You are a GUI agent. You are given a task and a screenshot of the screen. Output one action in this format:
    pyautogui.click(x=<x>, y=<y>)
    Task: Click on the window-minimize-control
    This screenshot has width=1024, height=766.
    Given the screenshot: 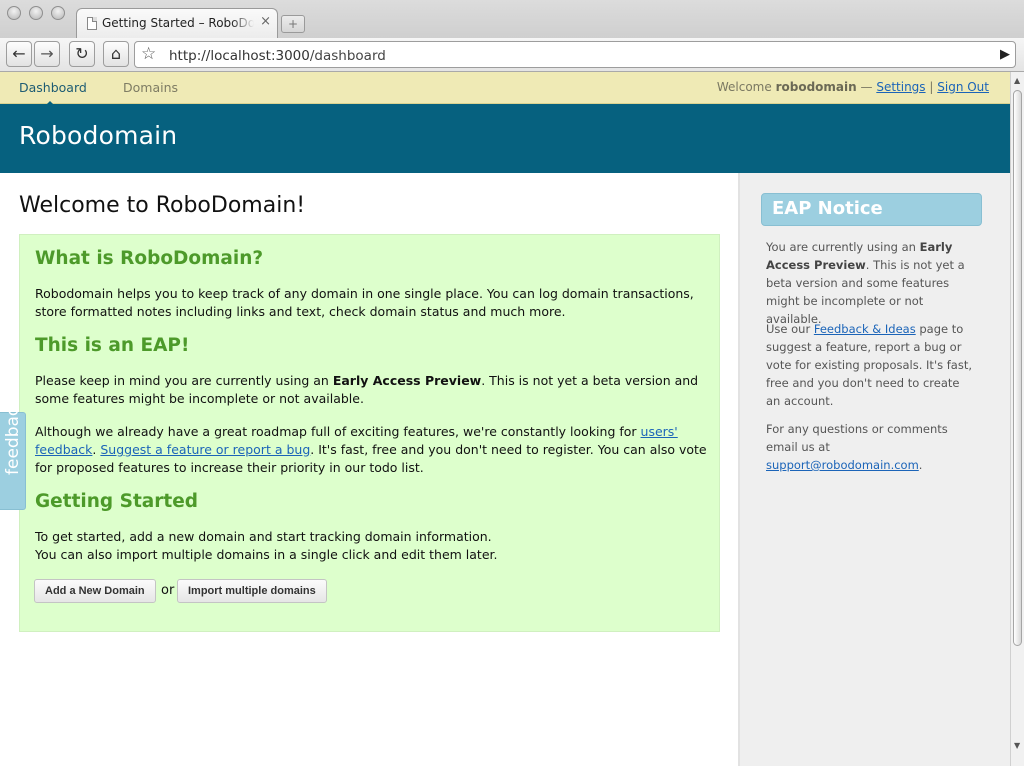 What is the action you would take?
    pyautogui.click(x=36, y=13)
    